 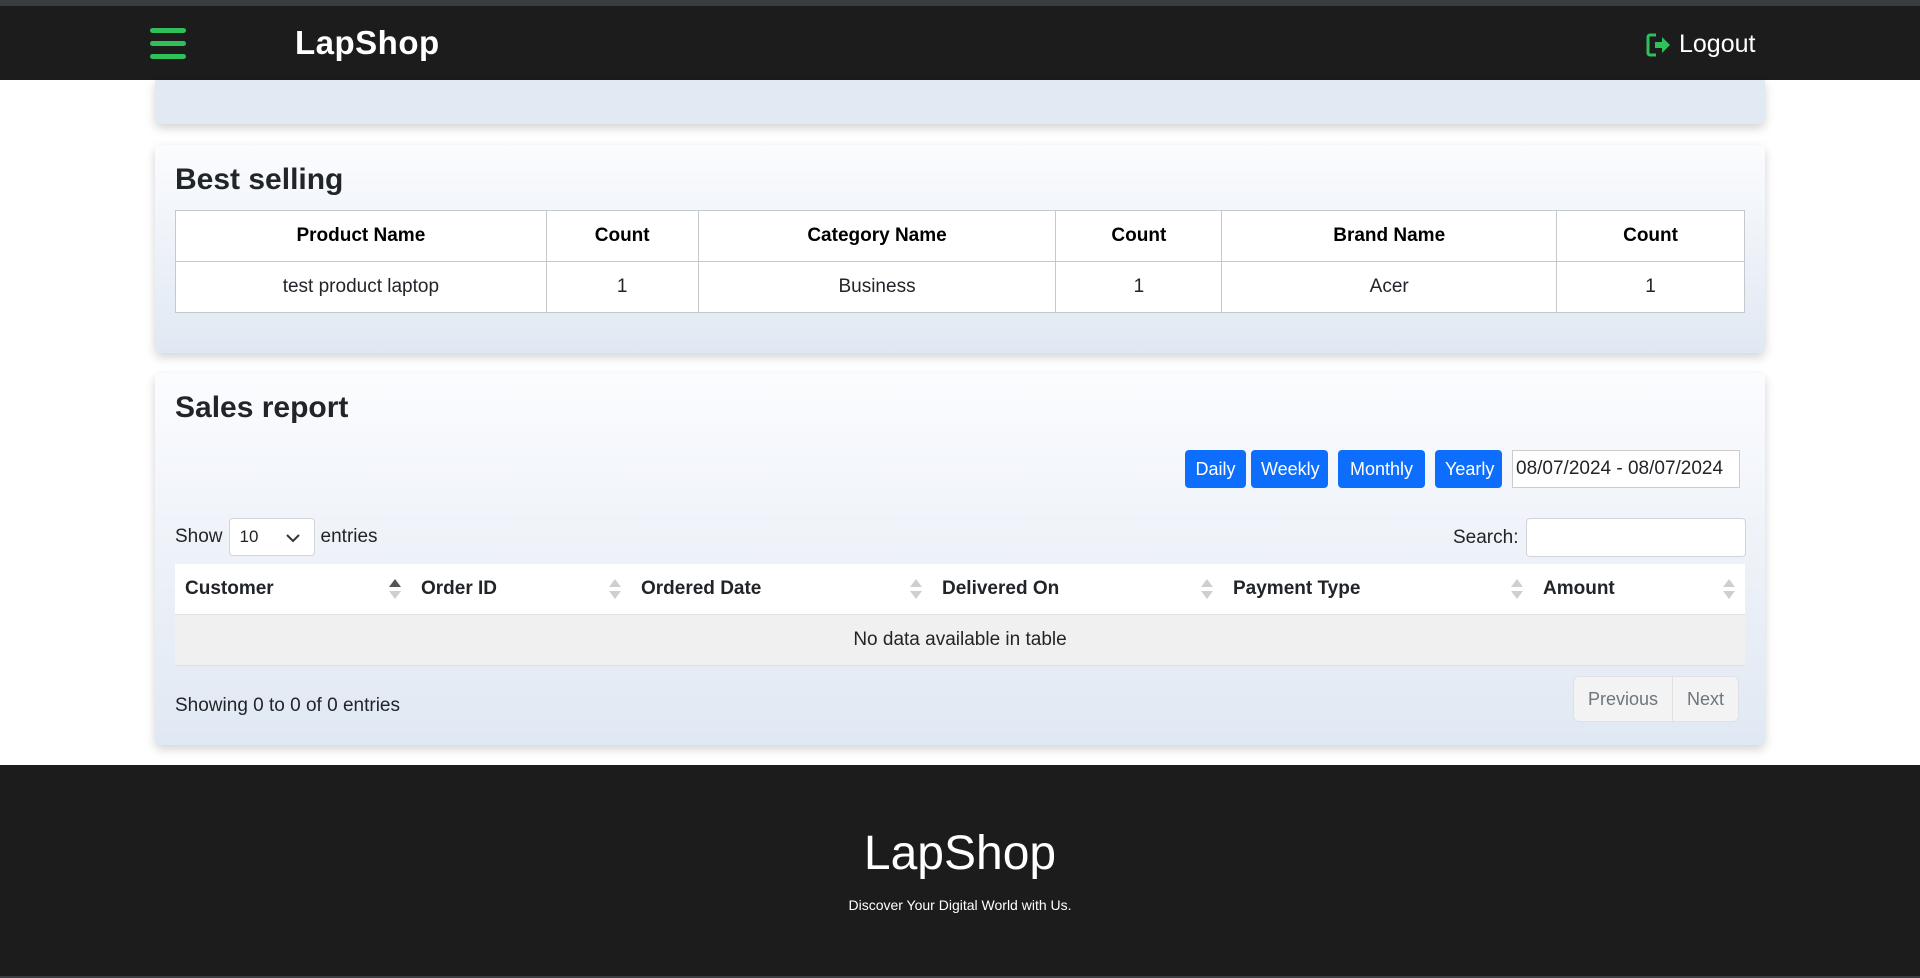 What do you see at coordinates (1717, 44) in the screenshot?
I see `logout-label: Logout` at bounding box center [1717, 44].